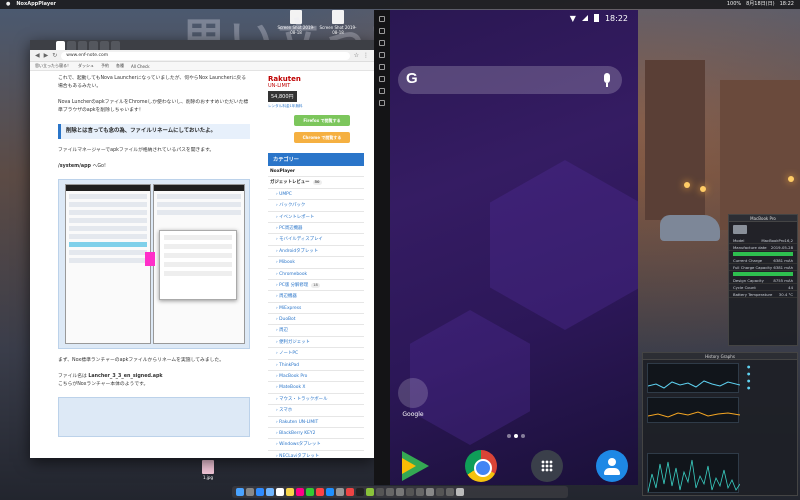  I want to click on star-icon: ☆, so click(356, 55).